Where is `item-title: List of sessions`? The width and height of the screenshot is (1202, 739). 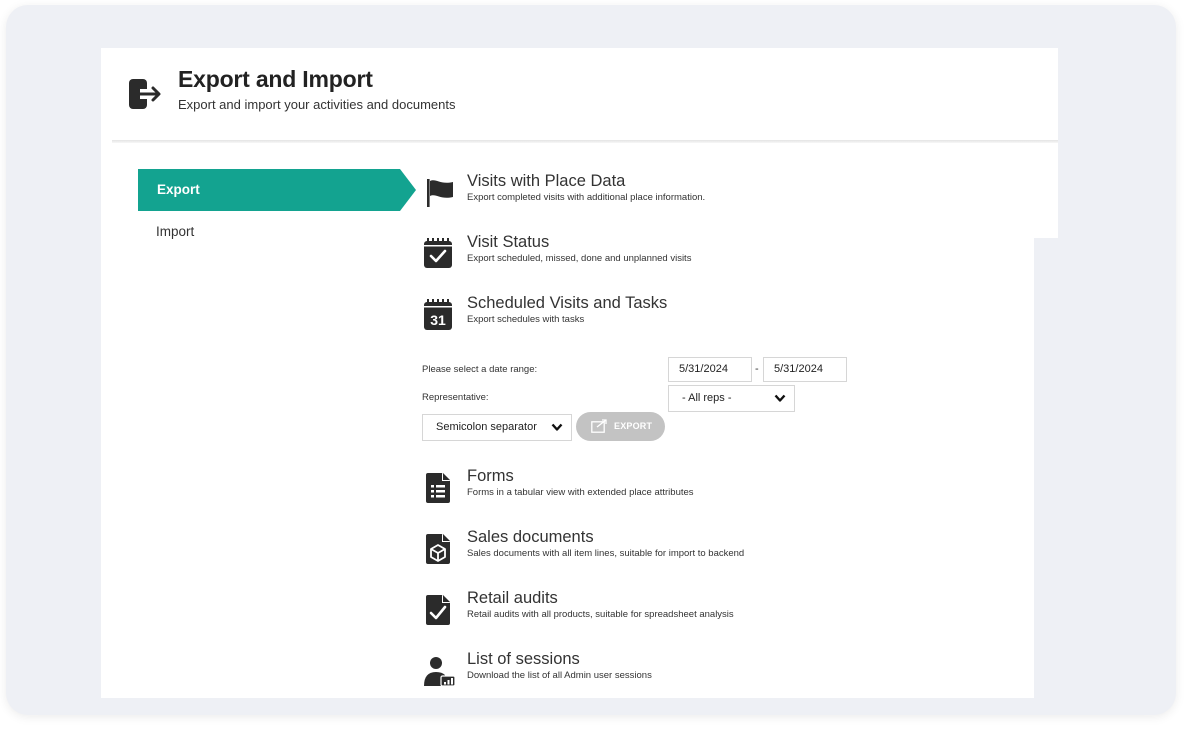
item-title: List of sessions is located at coordinates (523, 659).